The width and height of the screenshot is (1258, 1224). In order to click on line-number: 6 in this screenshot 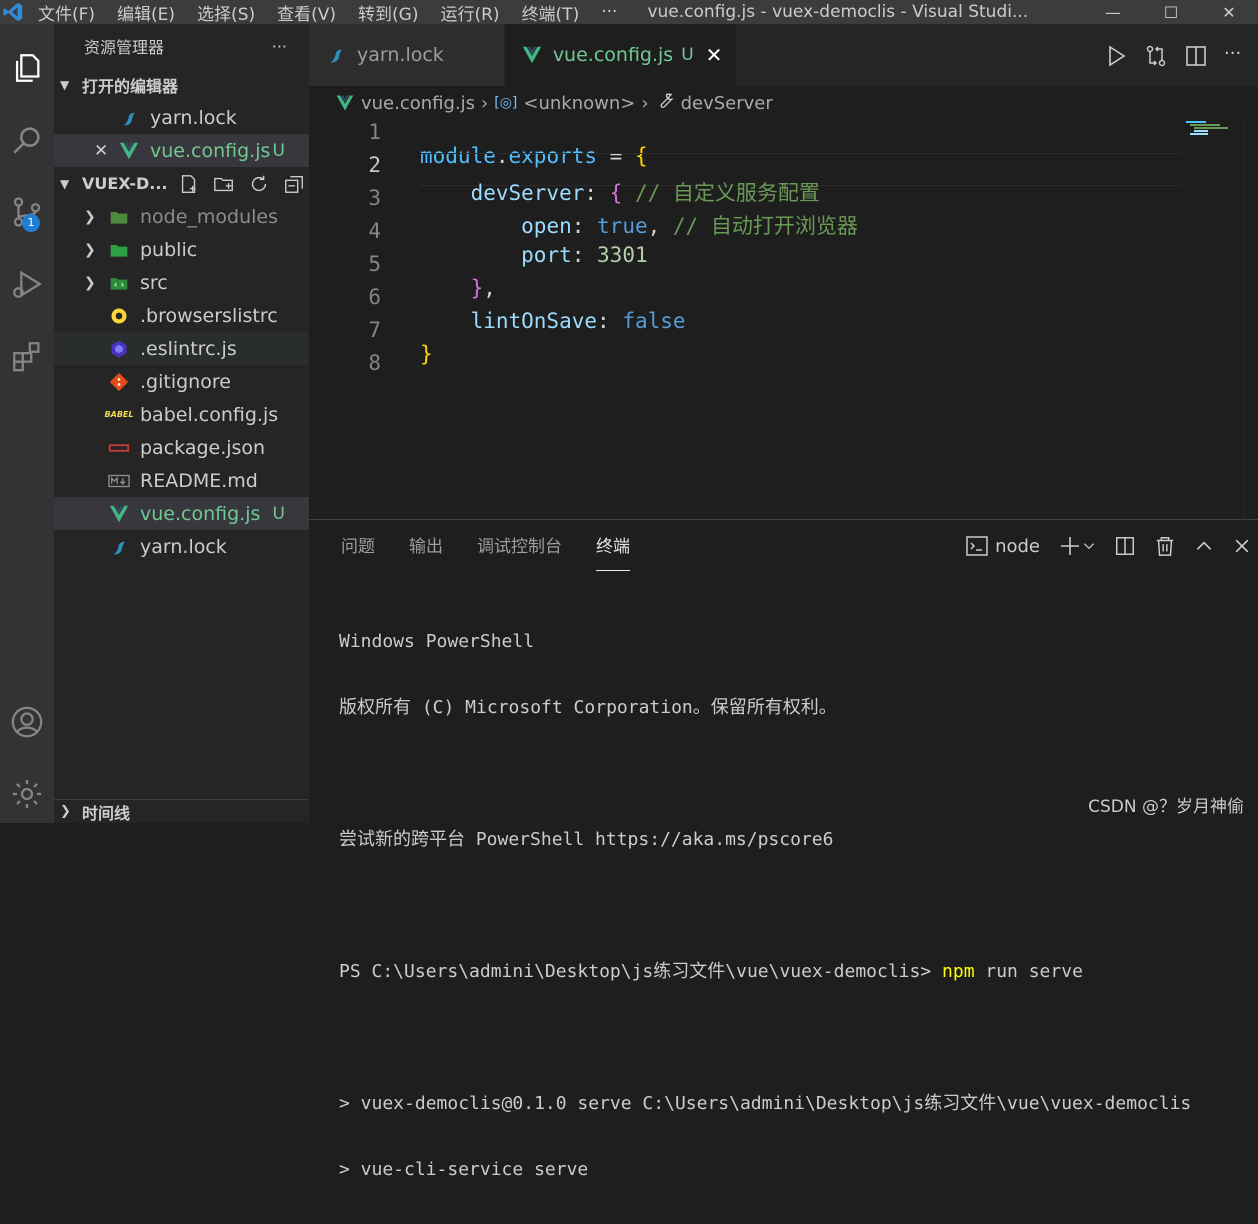, I will do `click(374, 297)`.